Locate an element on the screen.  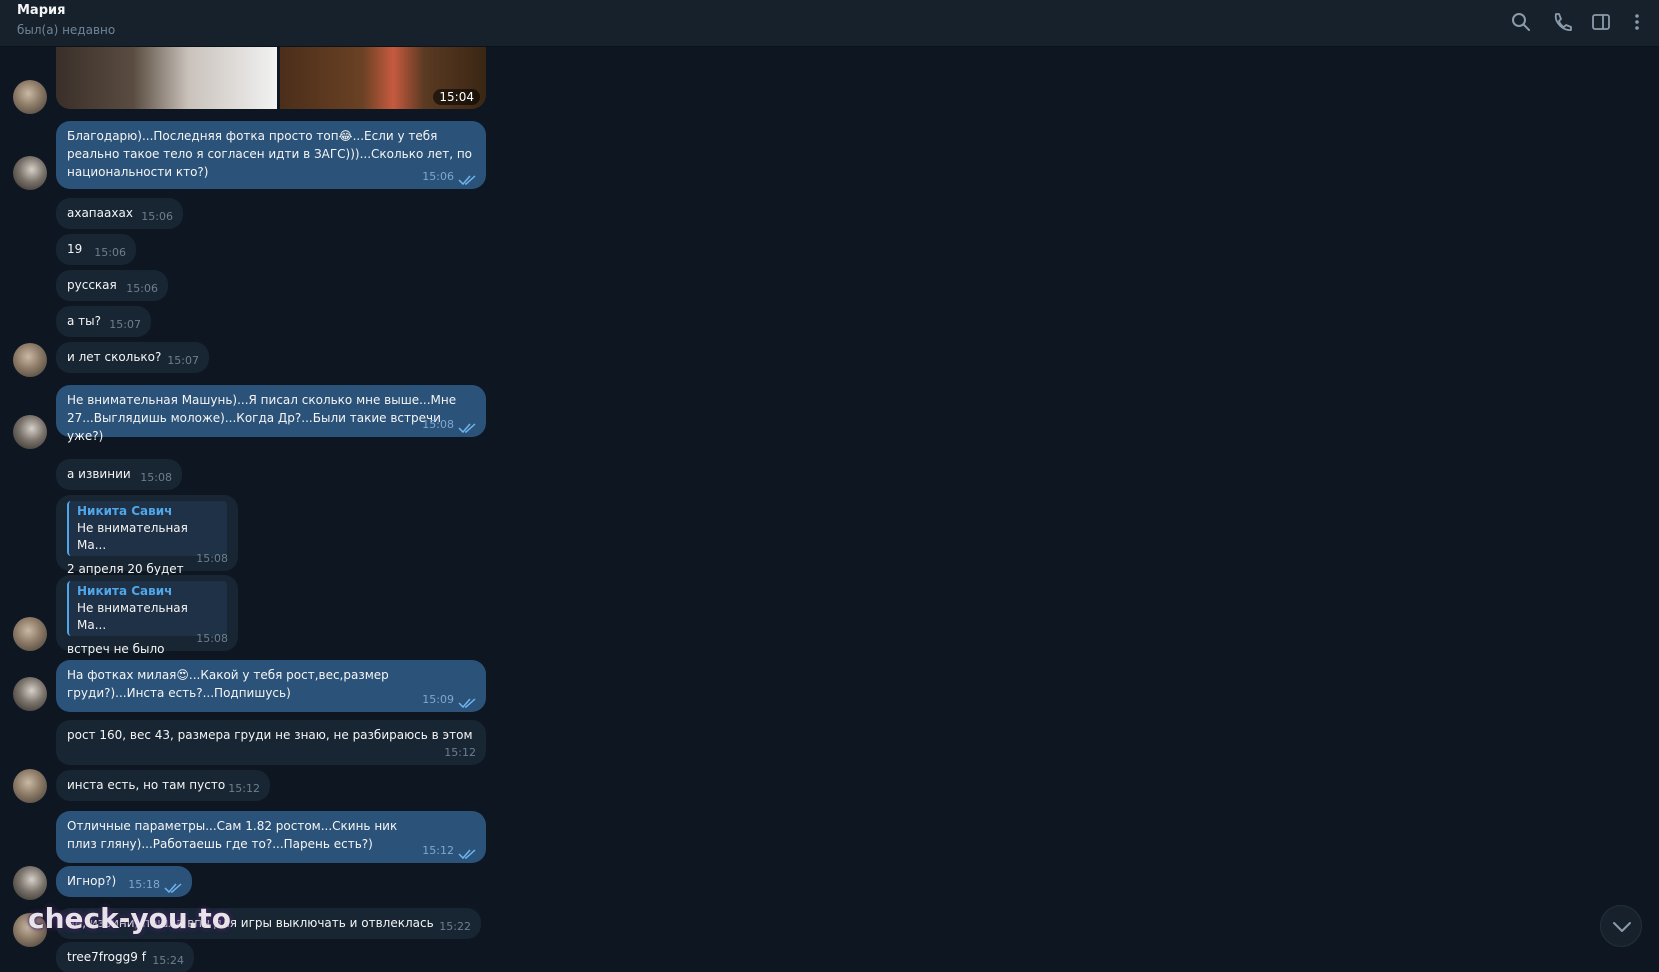
message-bubble-incoming: русская 15:06 is located at coordinates (112, 285).